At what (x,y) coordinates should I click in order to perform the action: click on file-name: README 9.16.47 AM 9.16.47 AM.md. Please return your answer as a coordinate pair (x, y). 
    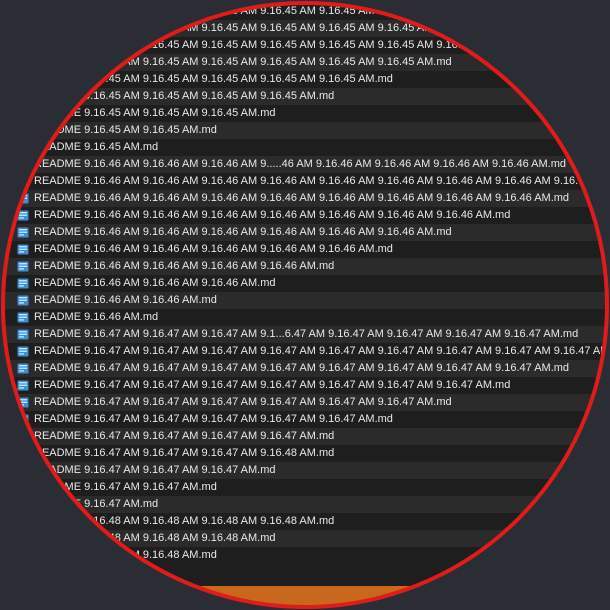
    Looking at the image, I should click on (125, 487).